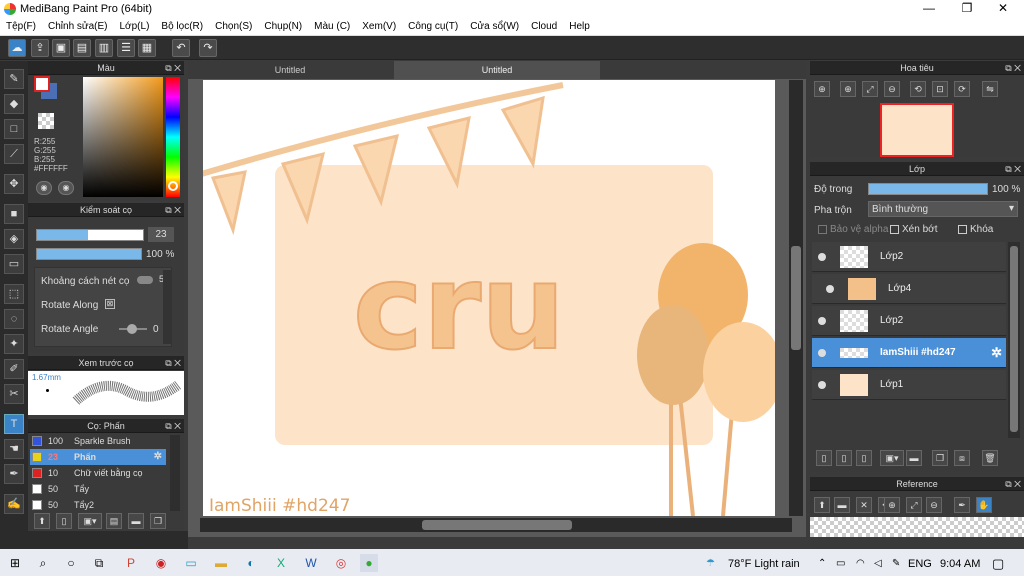 Image resolution: width=1024 pixels, height=576 pixels. What do you see at coordinates (71, 563) in the screenshot?
I see `cortana-icon: ○` at bounding box center [71, 563].